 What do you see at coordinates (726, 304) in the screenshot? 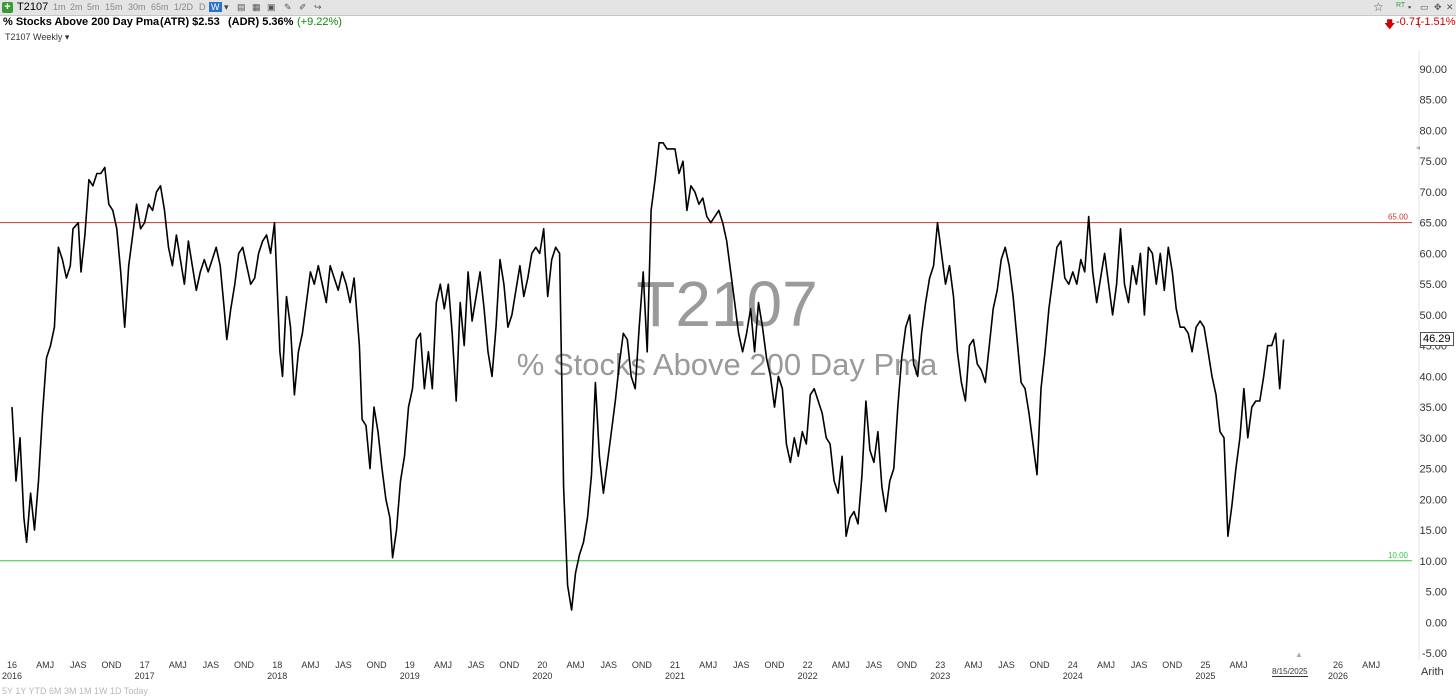
I see `watermark-symbol: T2107` at bounding box center [726, 304].